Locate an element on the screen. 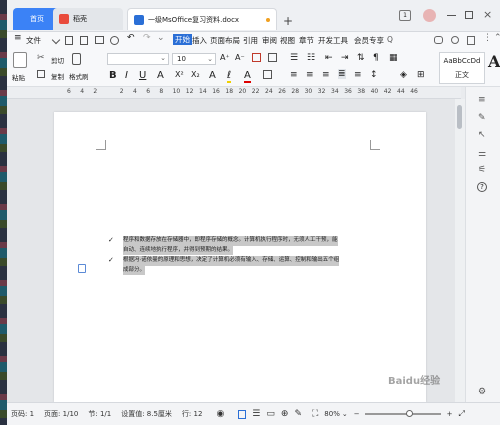  sort-icon: ⇅ is located at coordinates (361, 58).